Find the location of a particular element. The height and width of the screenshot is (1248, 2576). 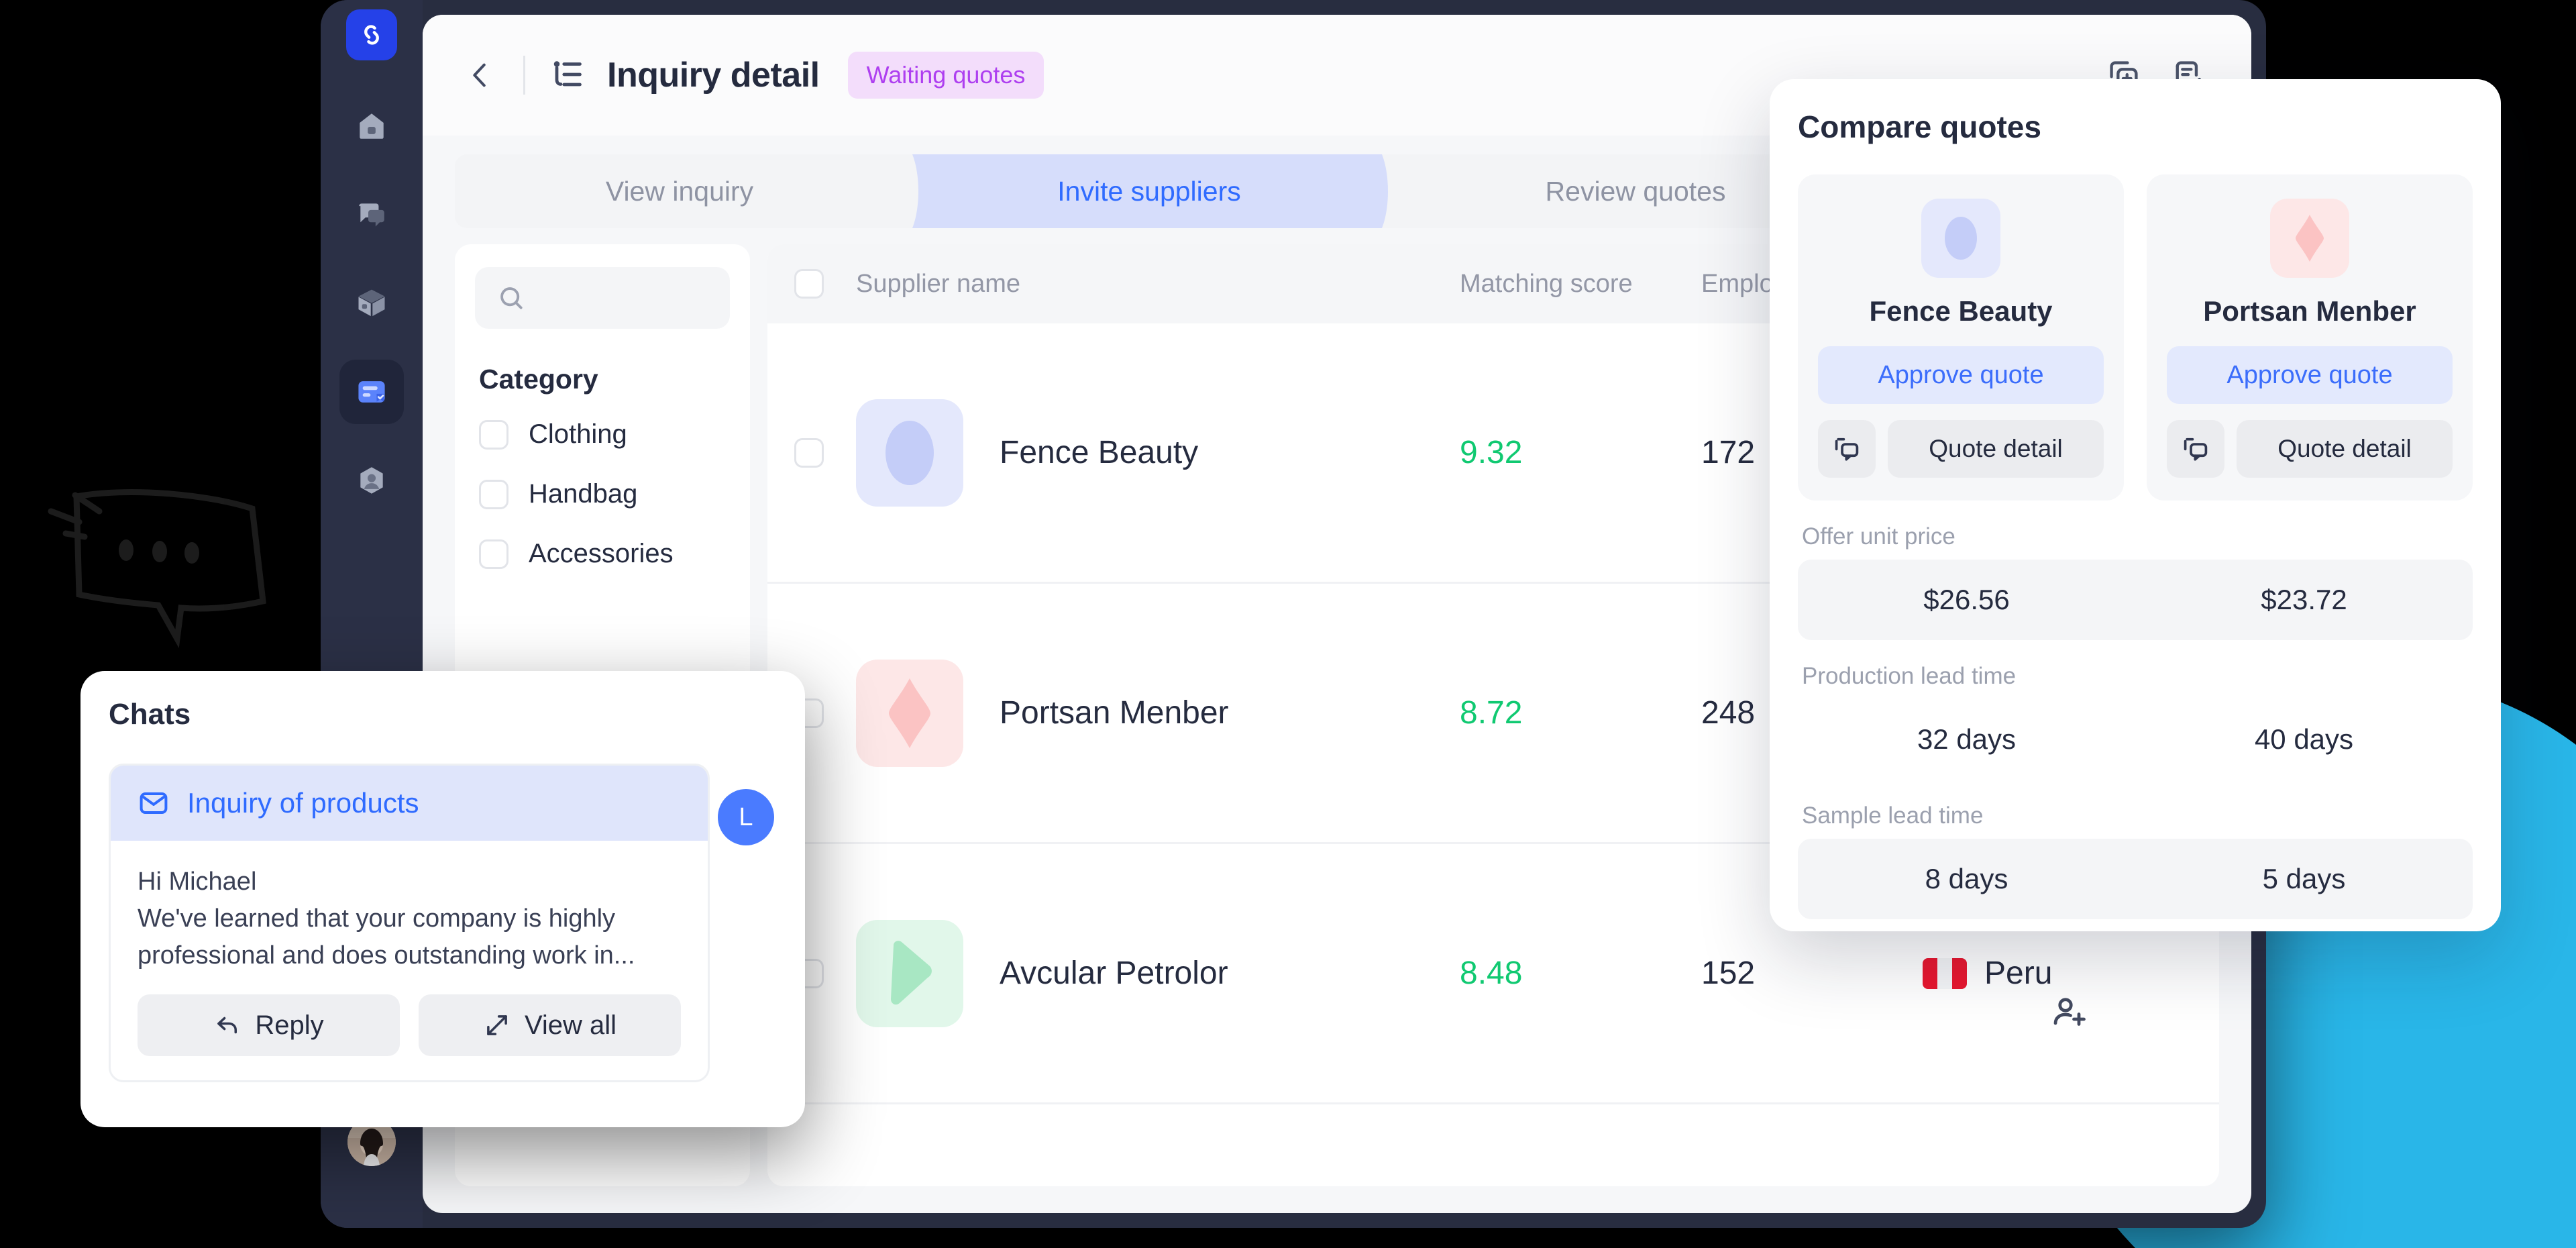

employee-count: 152 is located at coordinates (1728, 973).